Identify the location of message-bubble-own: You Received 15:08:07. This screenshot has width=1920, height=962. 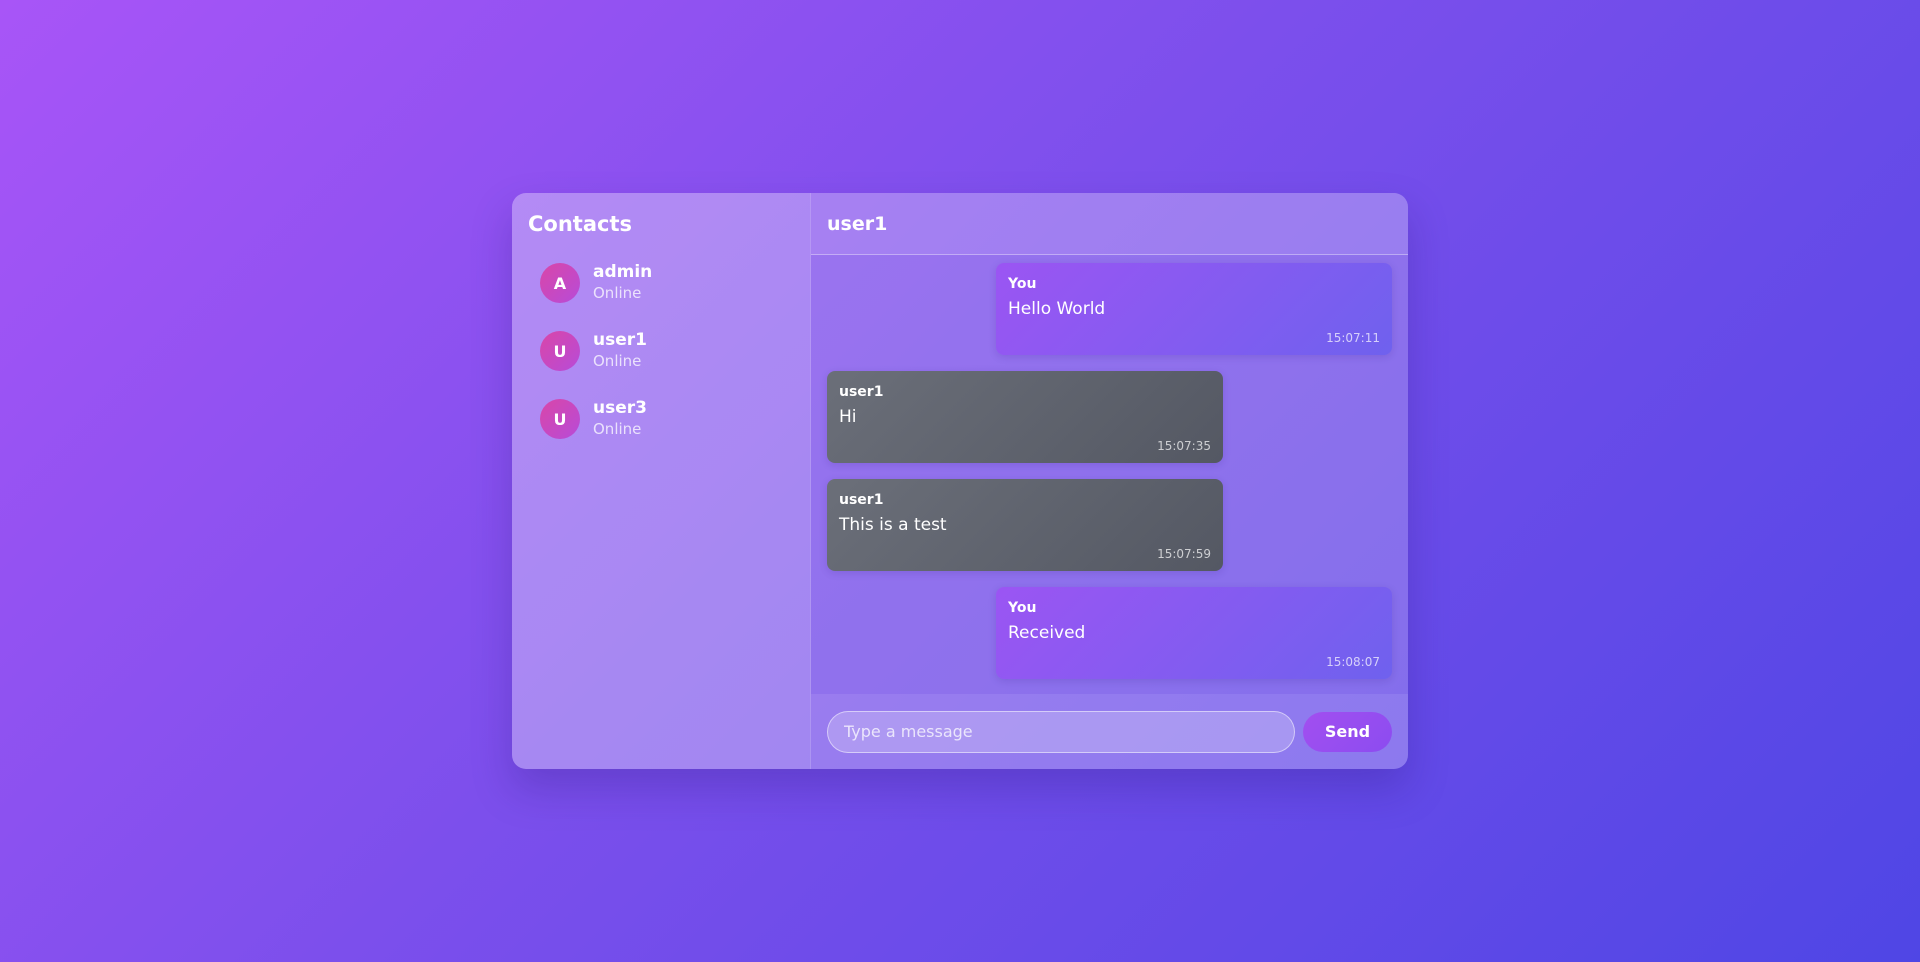
(1194, 633).